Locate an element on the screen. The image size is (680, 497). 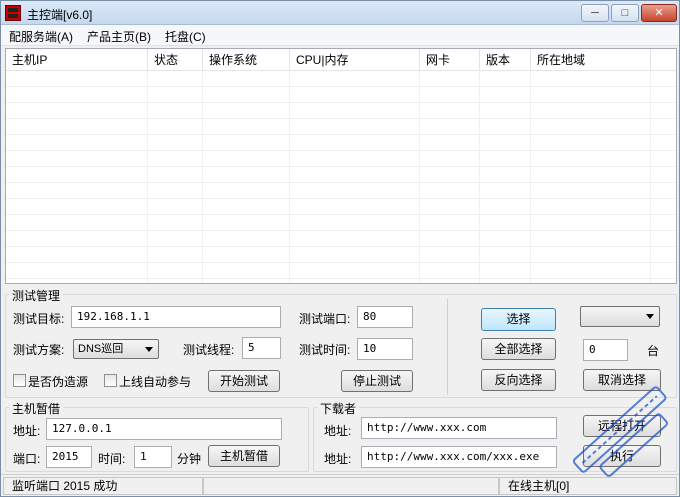
minimize-button: ─ is located at coordinates (595, 13).